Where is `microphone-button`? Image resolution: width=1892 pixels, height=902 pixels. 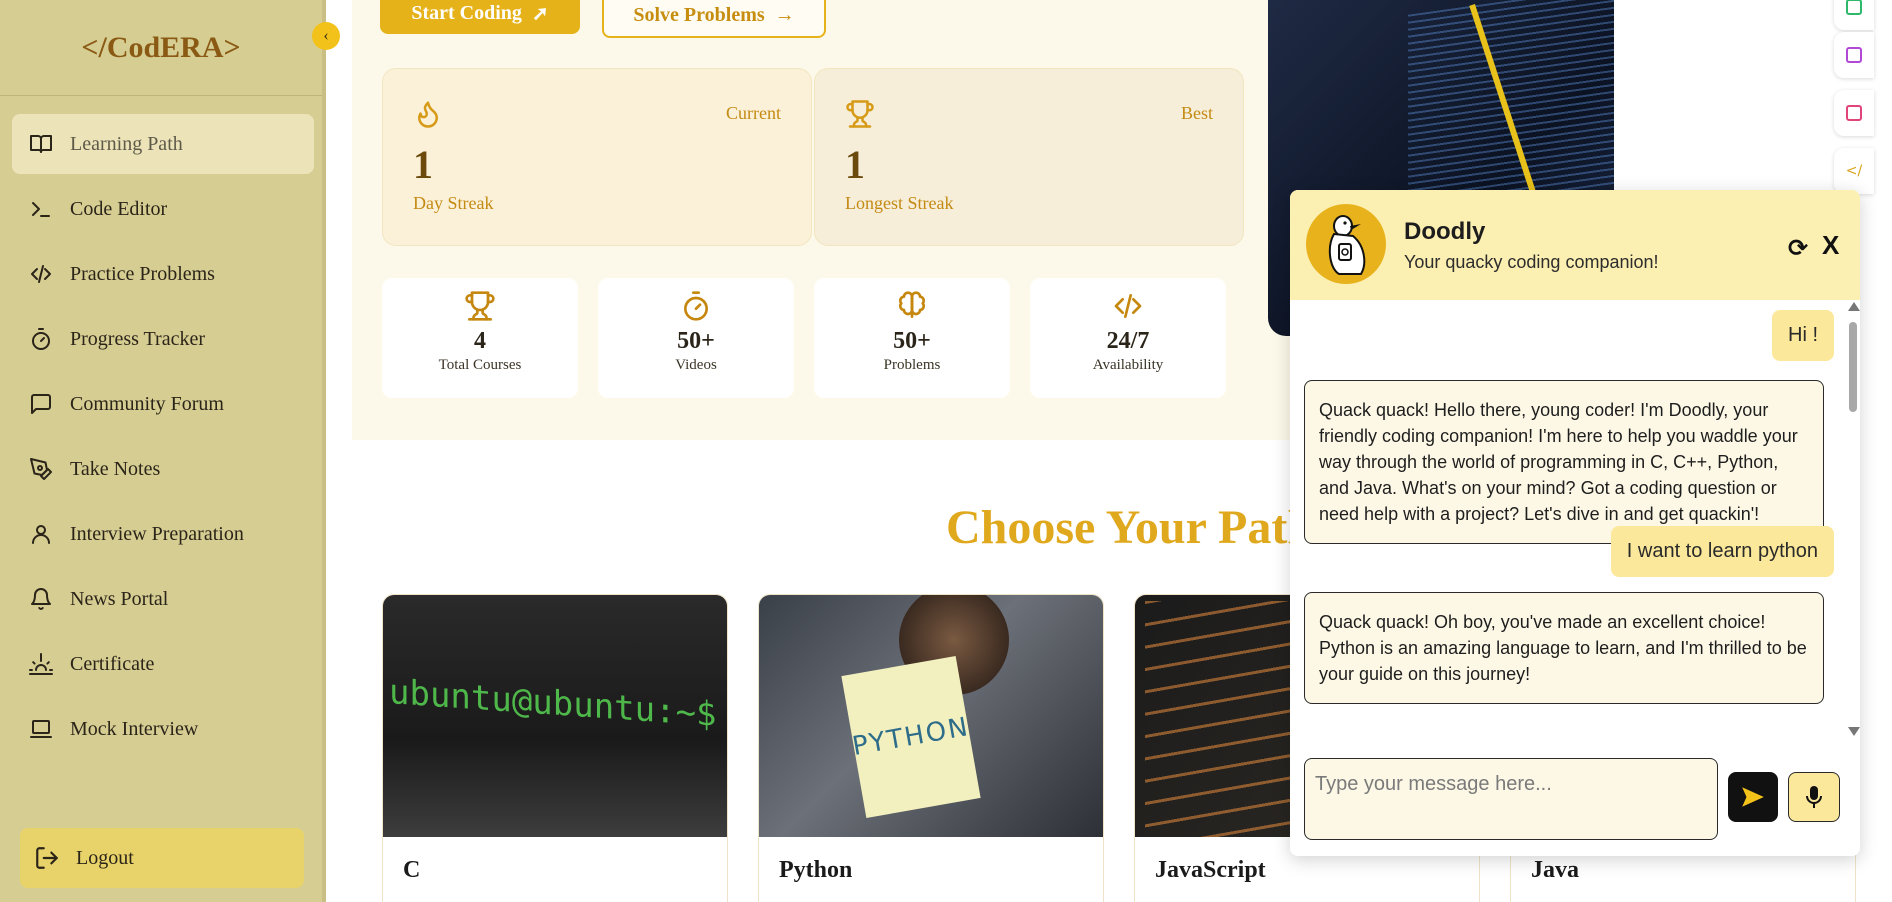 microphone-button is located at coordinates (1814, 797).